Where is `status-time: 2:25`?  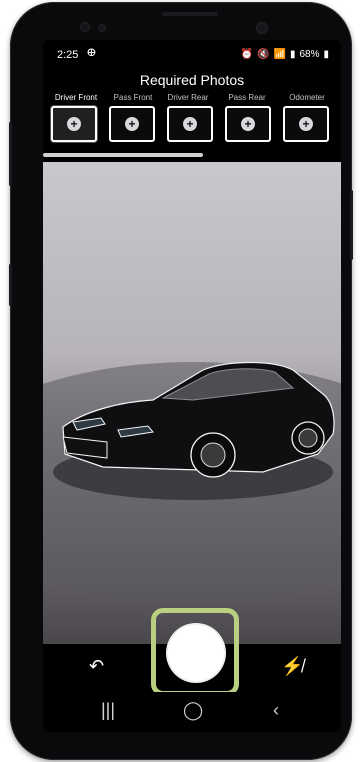 status-time: 2:25 is located at coordinates (68, 55).